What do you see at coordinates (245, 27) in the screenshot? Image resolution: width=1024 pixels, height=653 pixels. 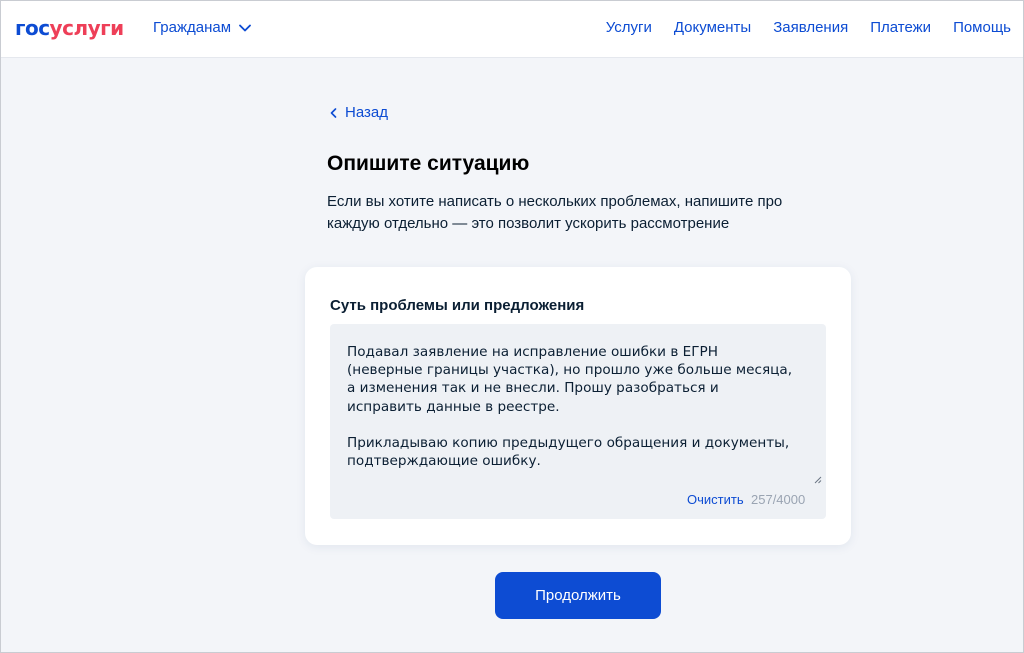 I see `chevron-down-icon` at bounding box center [245, 27].